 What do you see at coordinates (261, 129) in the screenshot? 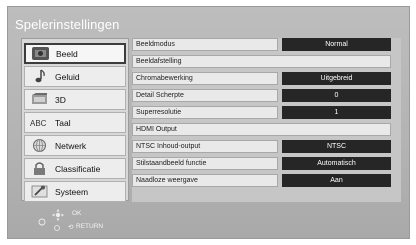
I see `setting-label: HDMI Output` at bounding box center [261, 129].